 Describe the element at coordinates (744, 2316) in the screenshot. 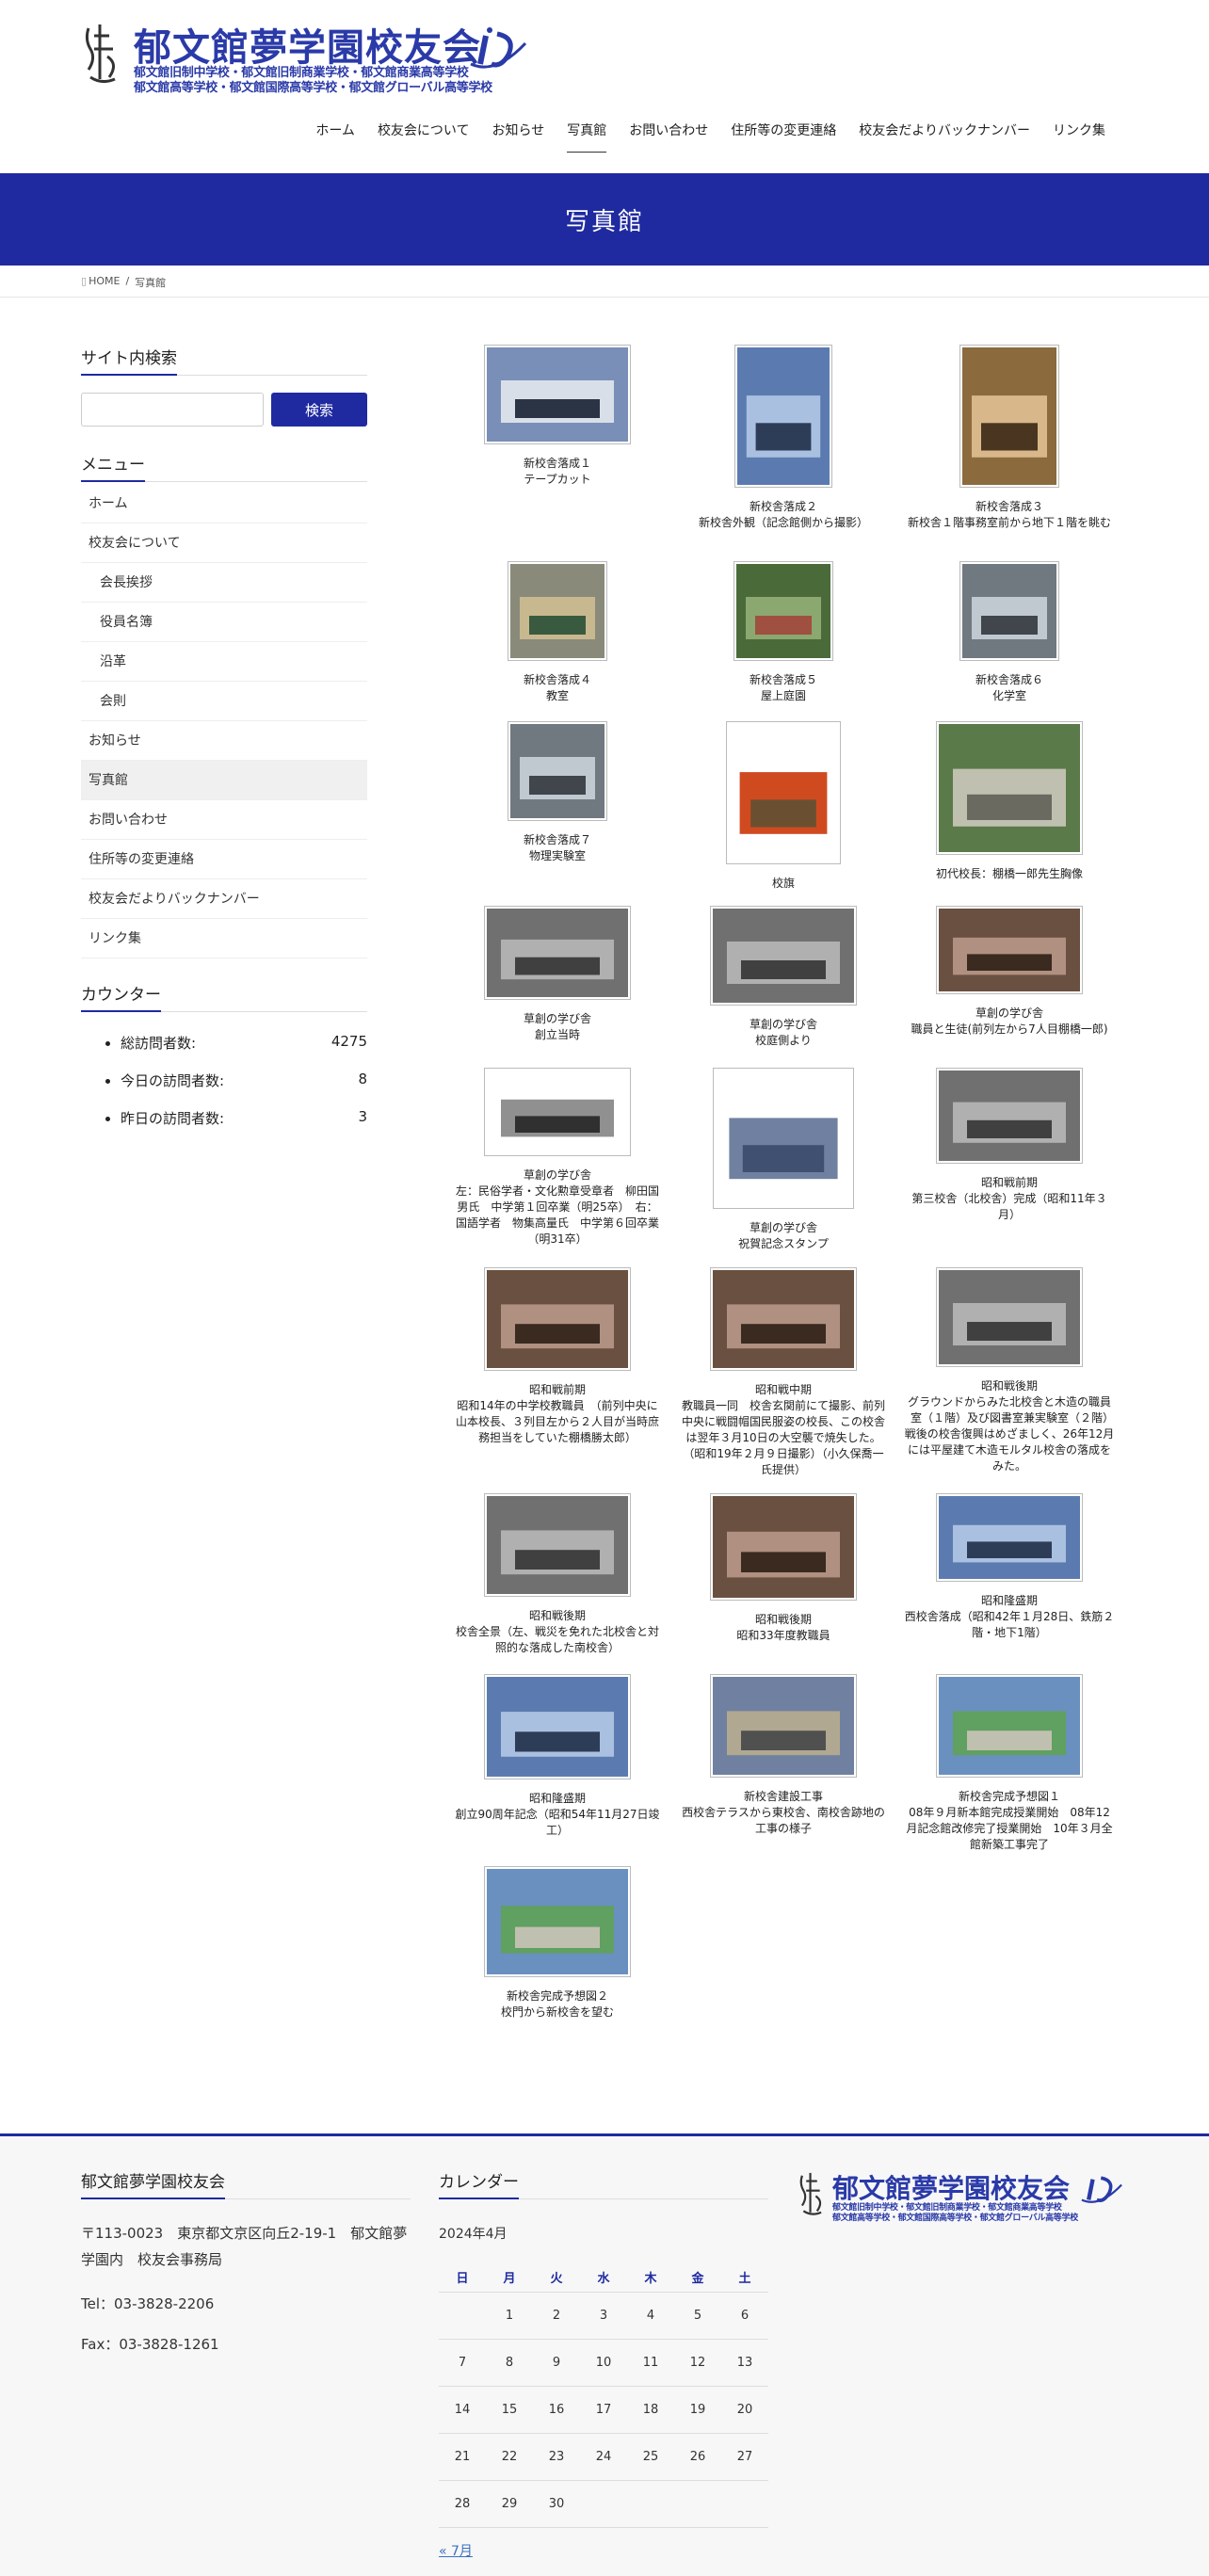

I see `calendar-day: 6` at that location.